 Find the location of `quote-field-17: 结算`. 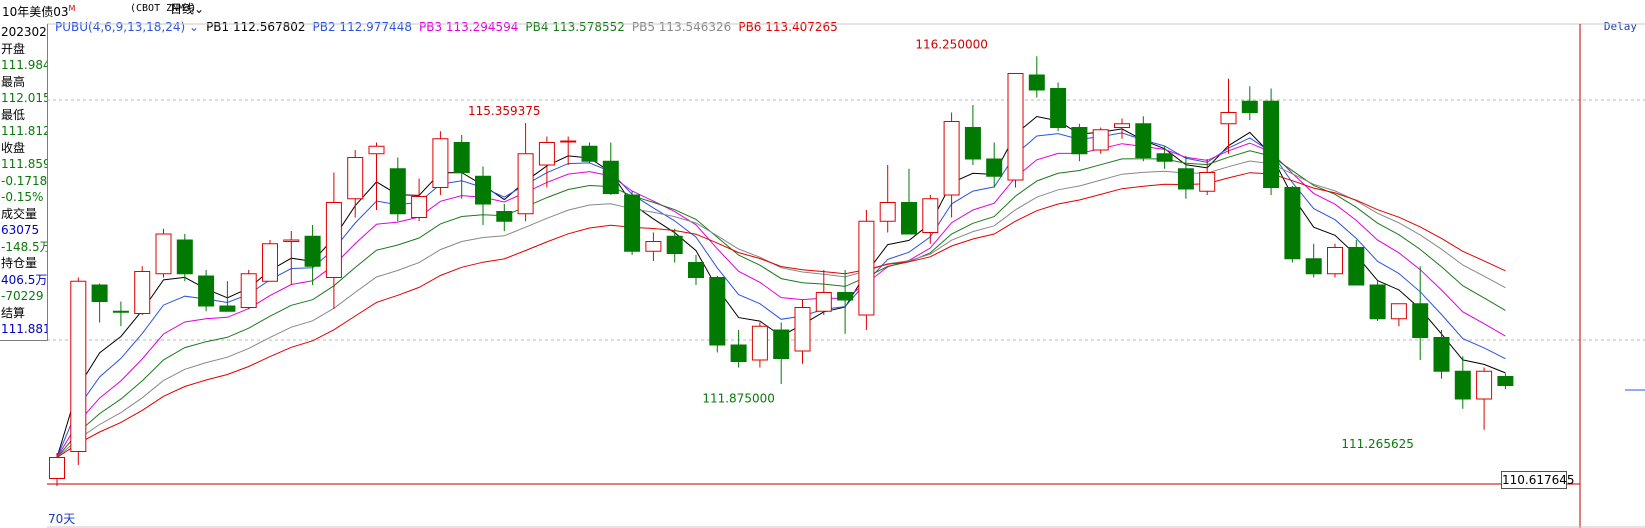

quote-field-17: 结算 is located at coordinates (13, 312).